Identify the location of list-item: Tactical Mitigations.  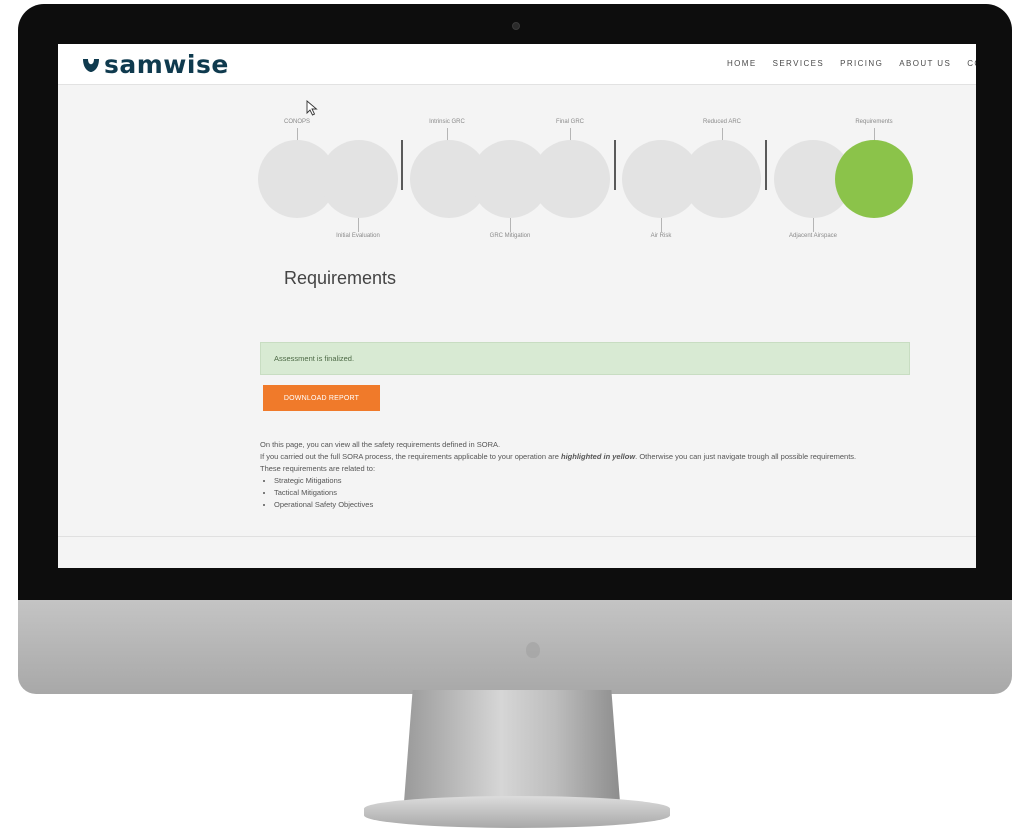
(587, 493).